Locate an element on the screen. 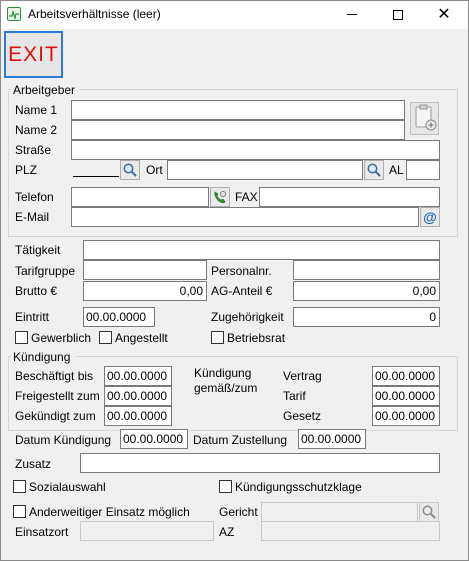  maximize-button is located at coordinates (398, 15).